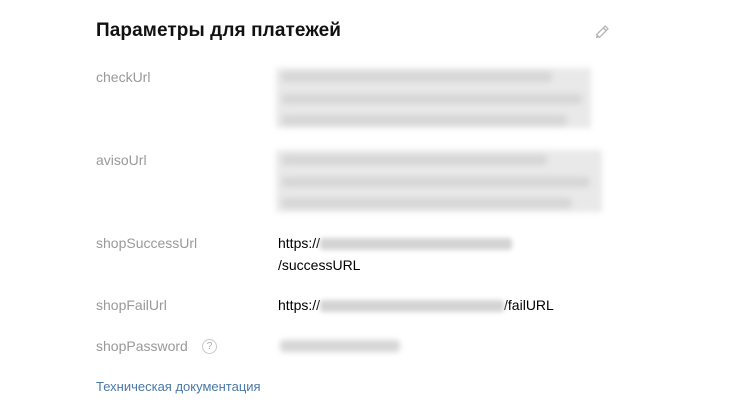  I want to click on fail-url-suffix: /failURL, so click(529, 305).